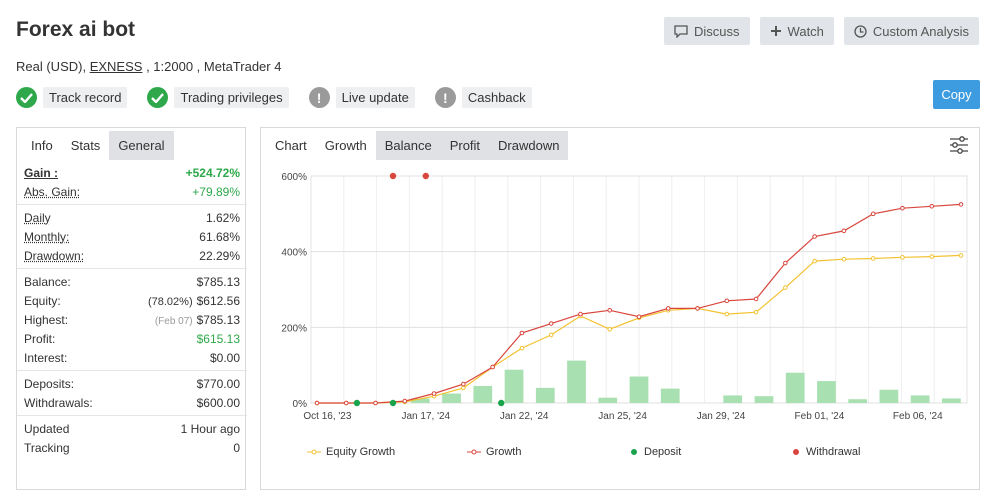 The width and height of the screenshot is (993, 504). Describe the element at coordinates (46, 237) in the screenshot. I see `stat-label: Monthly:` at that location.